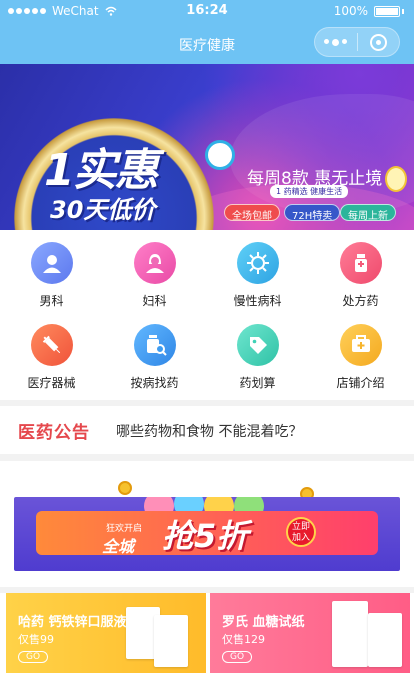 Image resolution: width=414 pixels, height=688 pixels. Describe the element at coordinates (300, 527) in the screenshot. I see `join-line1: 立即` at that location.